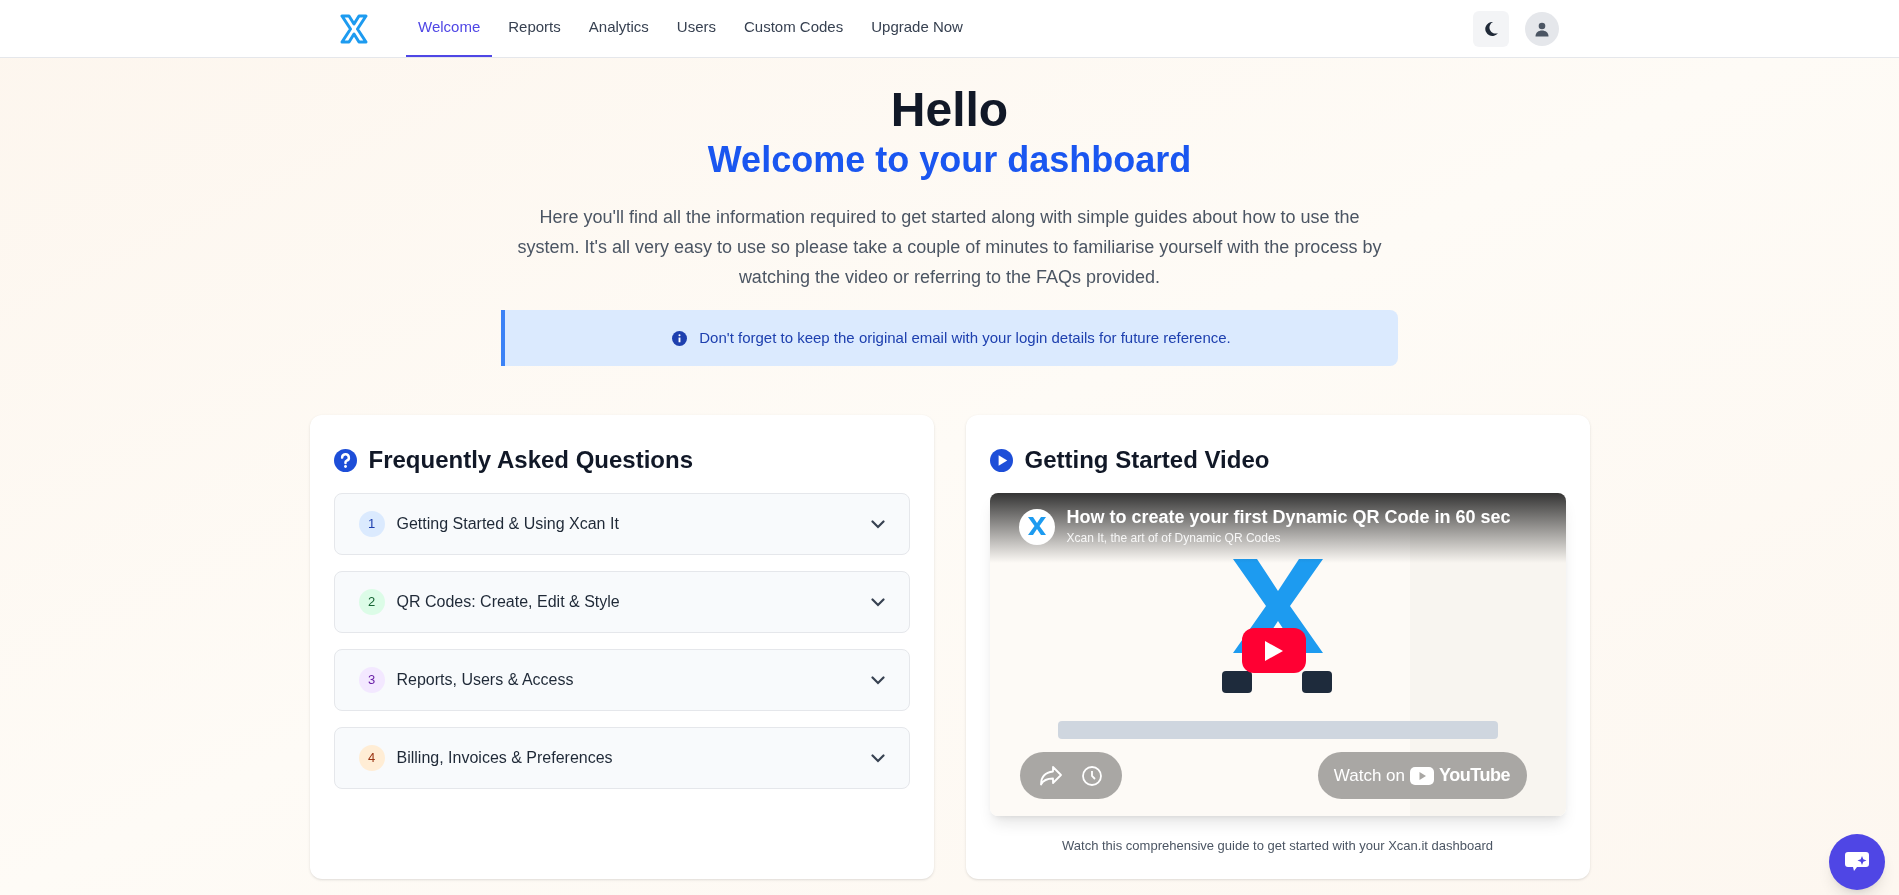 Image resolution: width=1899 pixels, height=895 pixels. Describe the element at coordinates (794, 28) in the screenshot. I see `nav-tab: Custom Codes` at that location.